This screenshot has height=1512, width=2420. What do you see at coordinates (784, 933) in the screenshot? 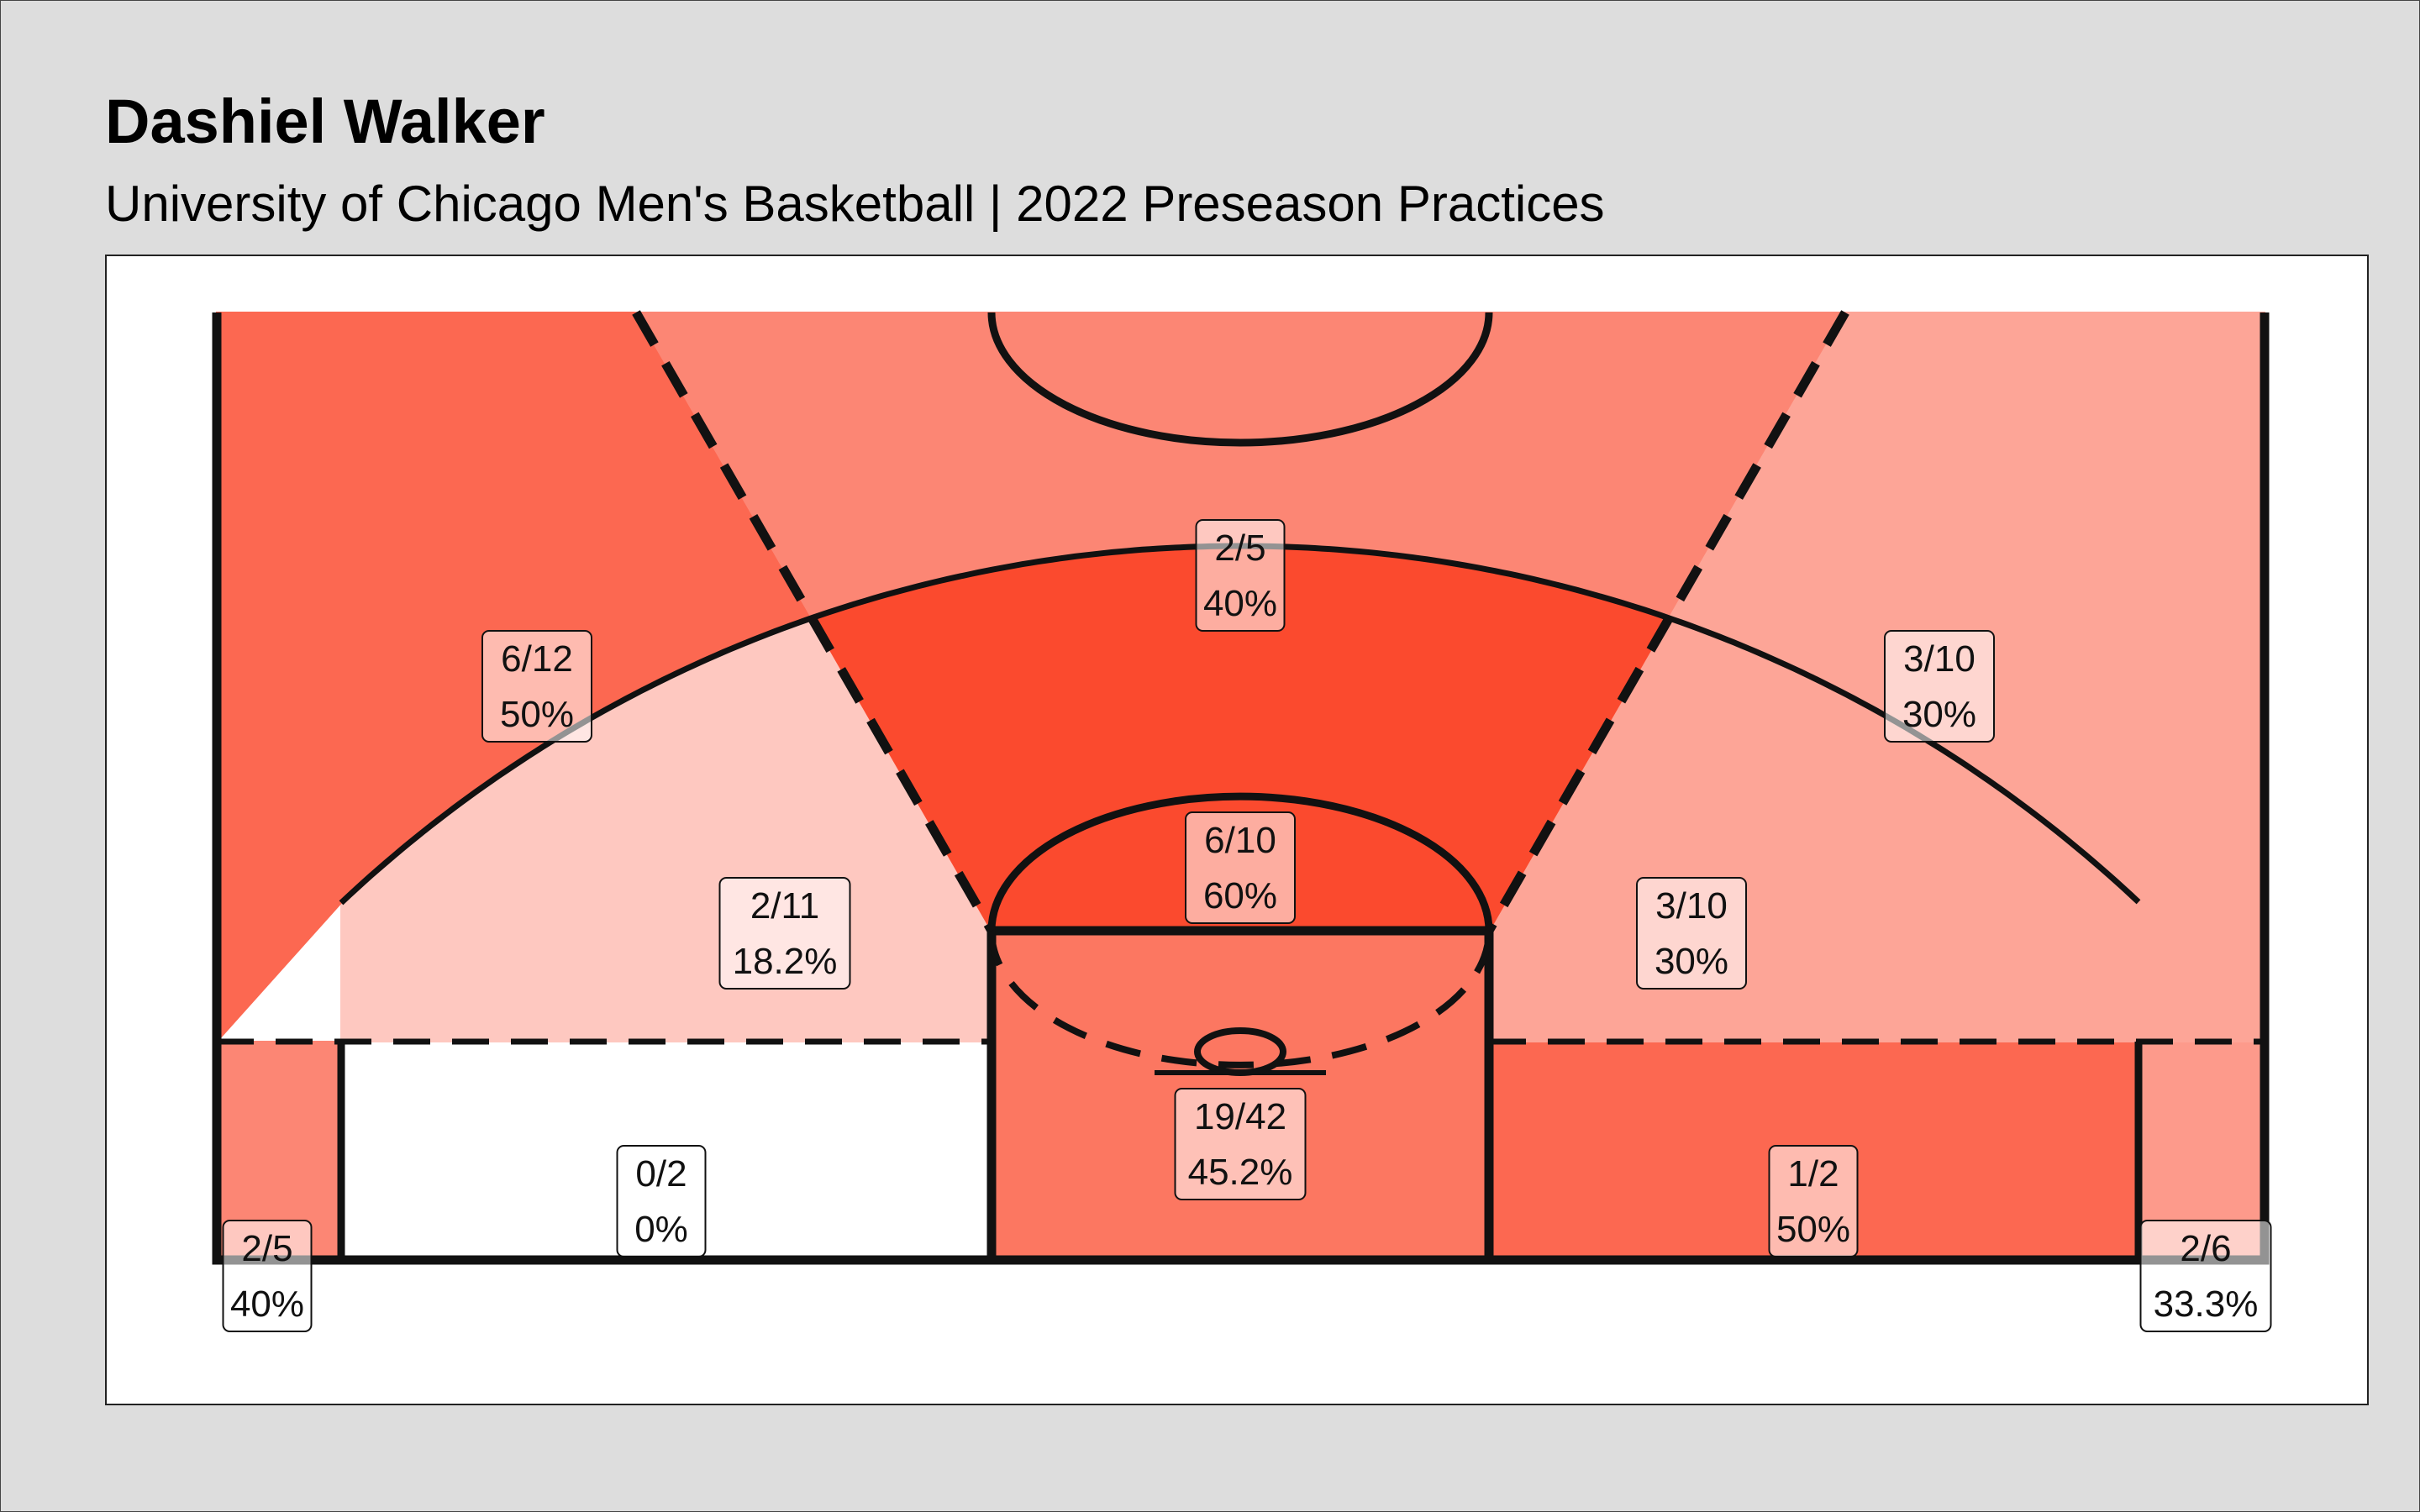
I see `zone-label-left-wing-two: 2/11 18.2%` at bounding box center [784, 933].